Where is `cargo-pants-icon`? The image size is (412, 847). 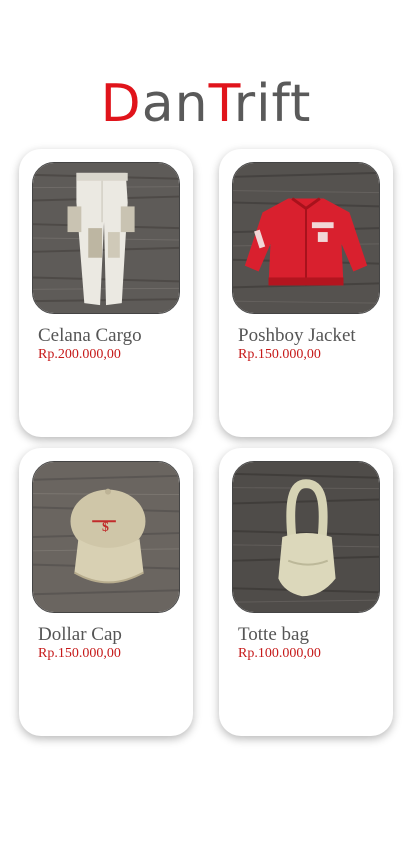 cargo-pants-icon is located at coordinates (106, 238).